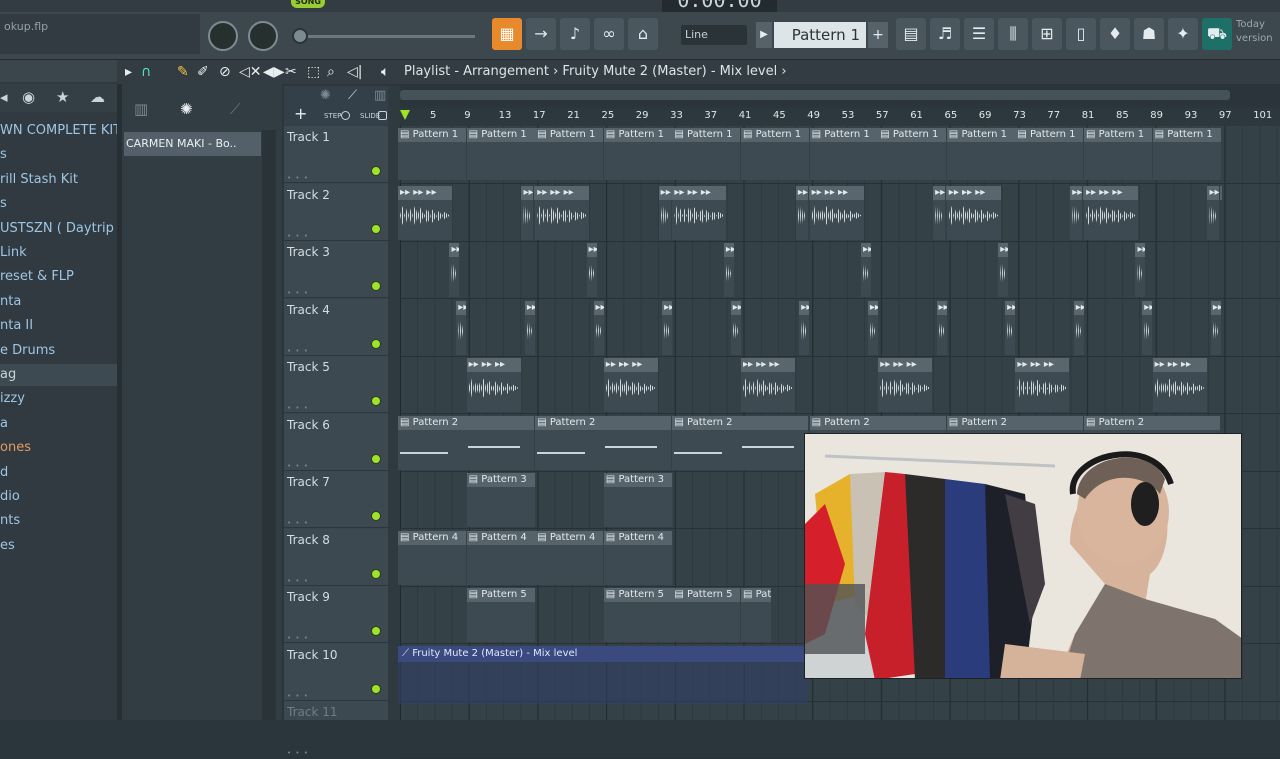 The height and width of the screenshot is (759, 1280). Describe the element at coordinates (10, 497) in the screenshot. I see `browser-item: dio` at that location.